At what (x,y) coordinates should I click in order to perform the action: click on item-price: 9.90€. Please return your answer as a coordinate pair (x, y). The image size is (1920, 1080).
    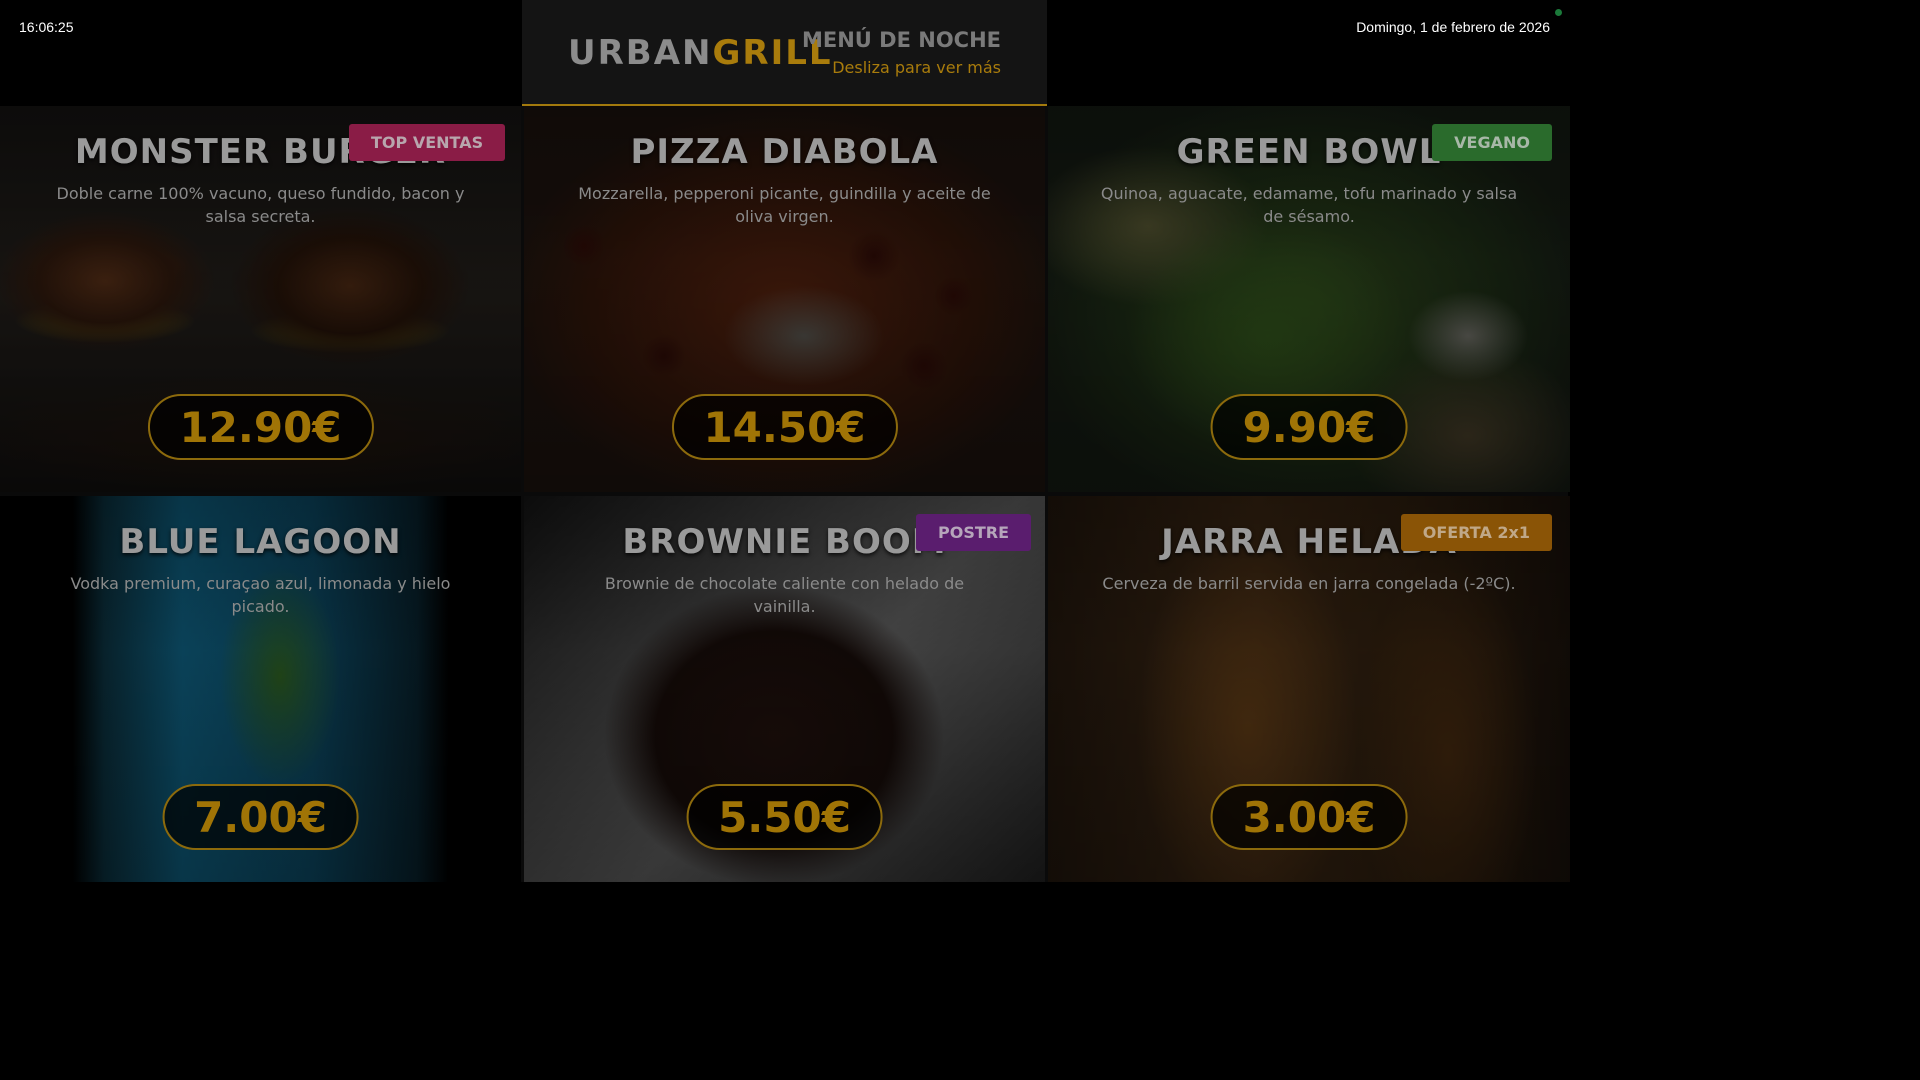
    Looking at the image, I should click on (1309, 427).